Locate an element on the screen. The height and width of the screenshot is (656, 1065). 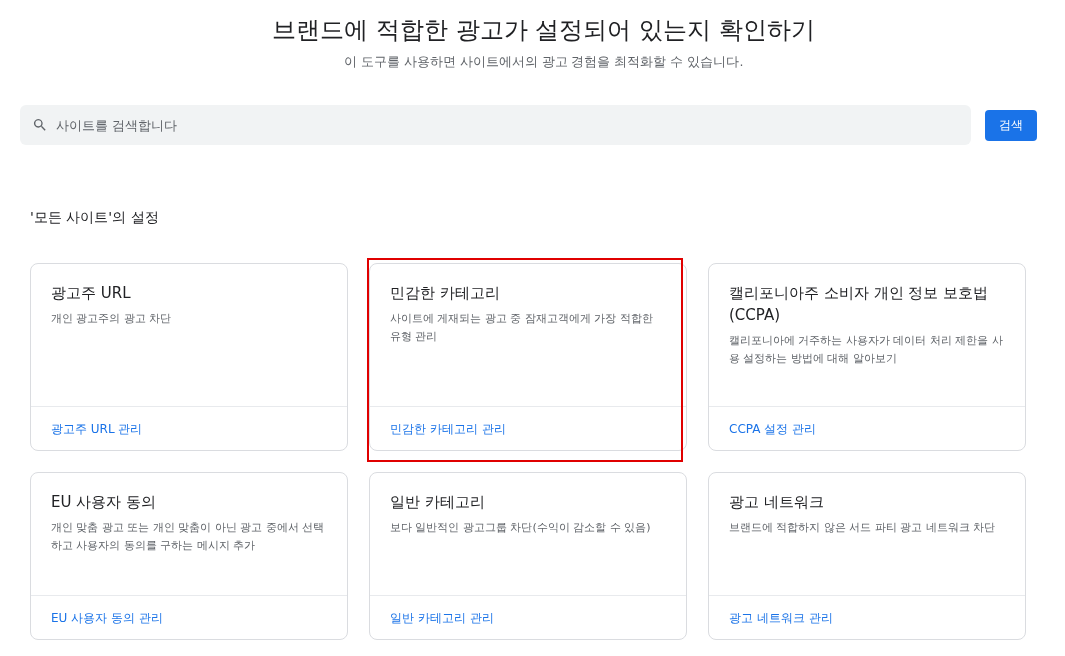
card-title: EU 사용자 동의 is located at coordinates (104, 502).